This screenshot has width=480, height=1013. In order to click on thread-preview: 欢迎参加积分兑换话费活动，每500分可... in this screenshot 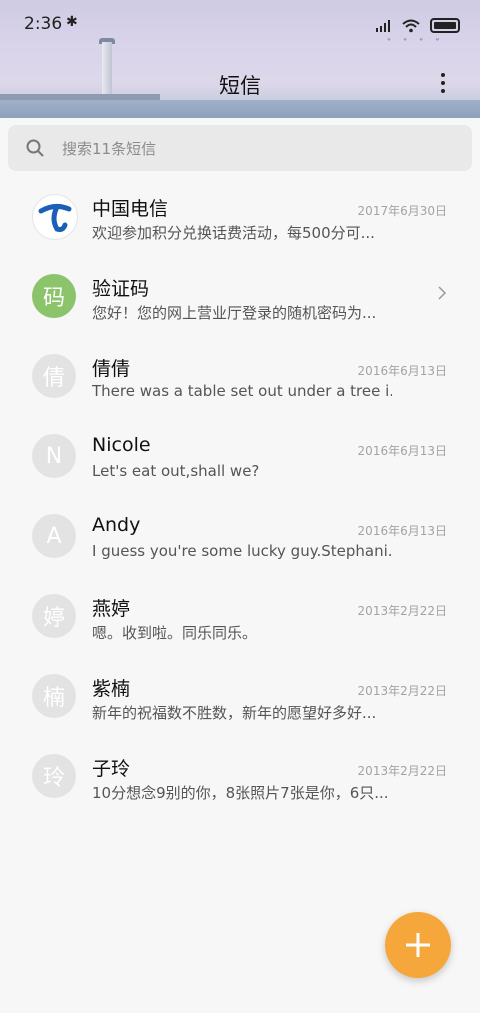, I will do `click(233, 233)`.